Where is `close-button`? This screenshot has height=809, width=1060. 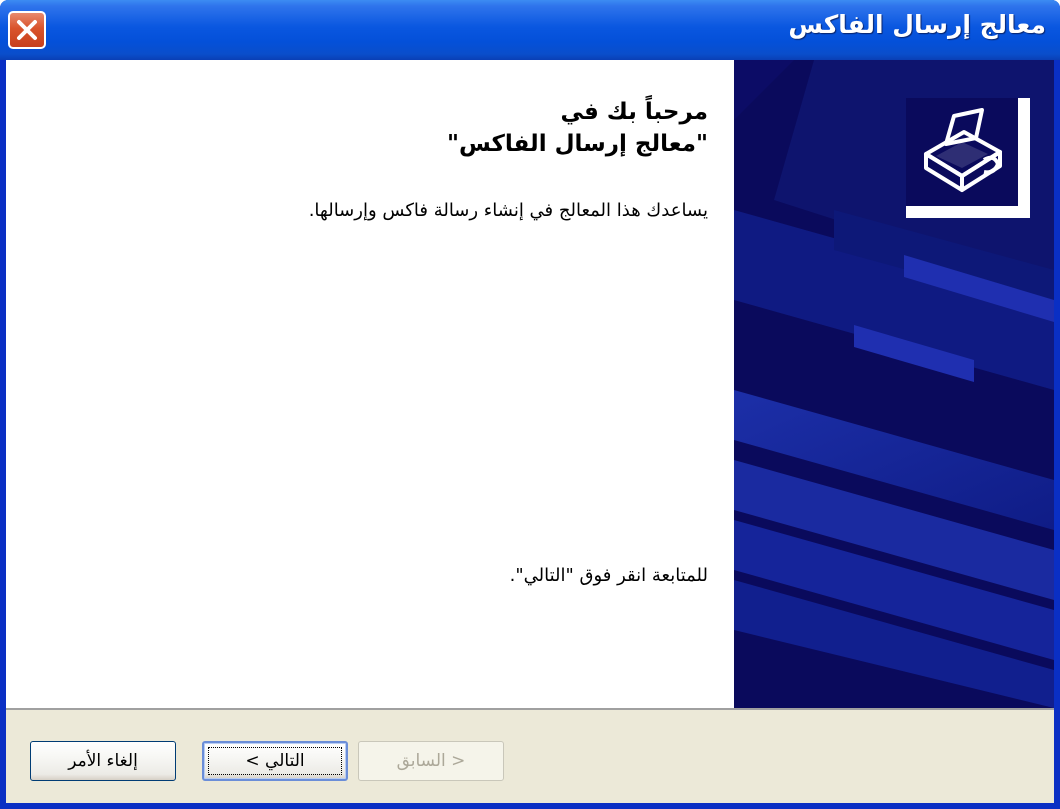 close-button is located at coordinates (27, 30).